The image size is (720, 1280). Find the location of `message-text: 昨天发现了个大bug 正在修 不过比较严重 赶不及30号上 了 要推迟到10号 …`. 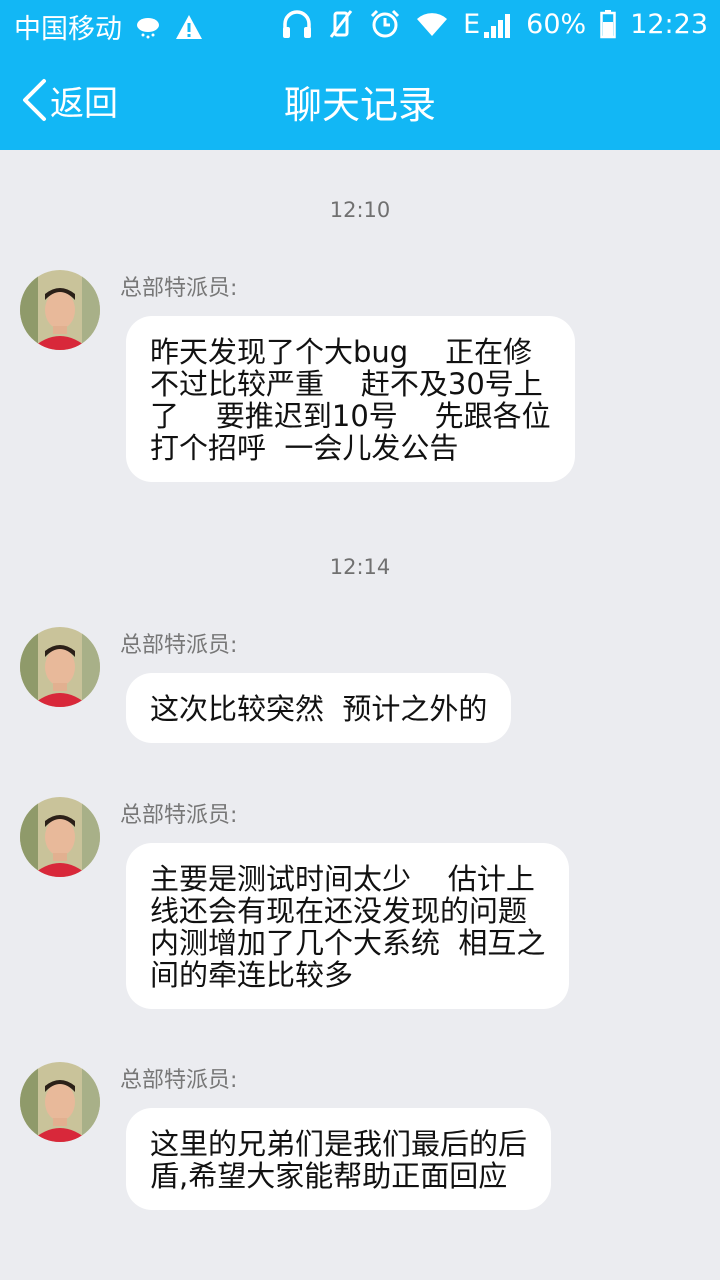

message-text: 昨天发现了个大bug 正在修 不过比较严重 赶不及30号上 了 要推迟到10号 … is located at coordinates (350, 400).